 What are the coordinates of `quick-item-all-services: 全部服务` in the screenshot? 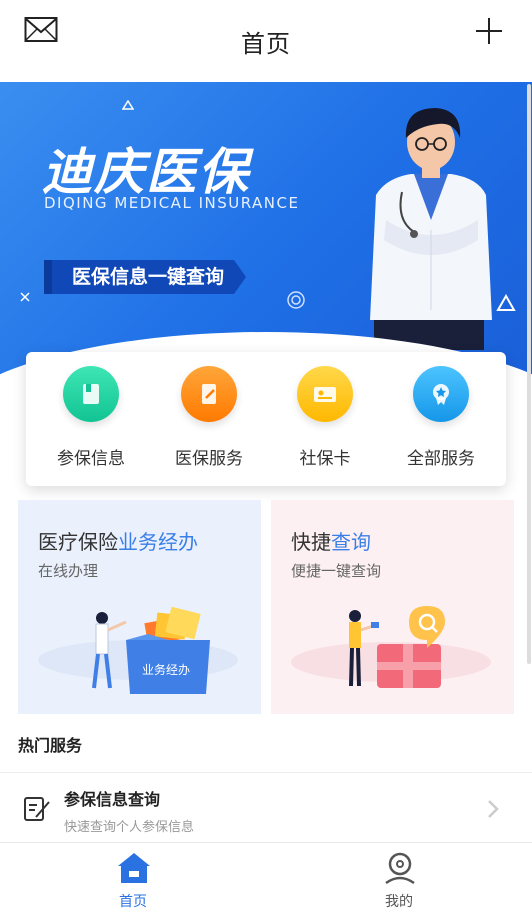 It's located at (441, 421).